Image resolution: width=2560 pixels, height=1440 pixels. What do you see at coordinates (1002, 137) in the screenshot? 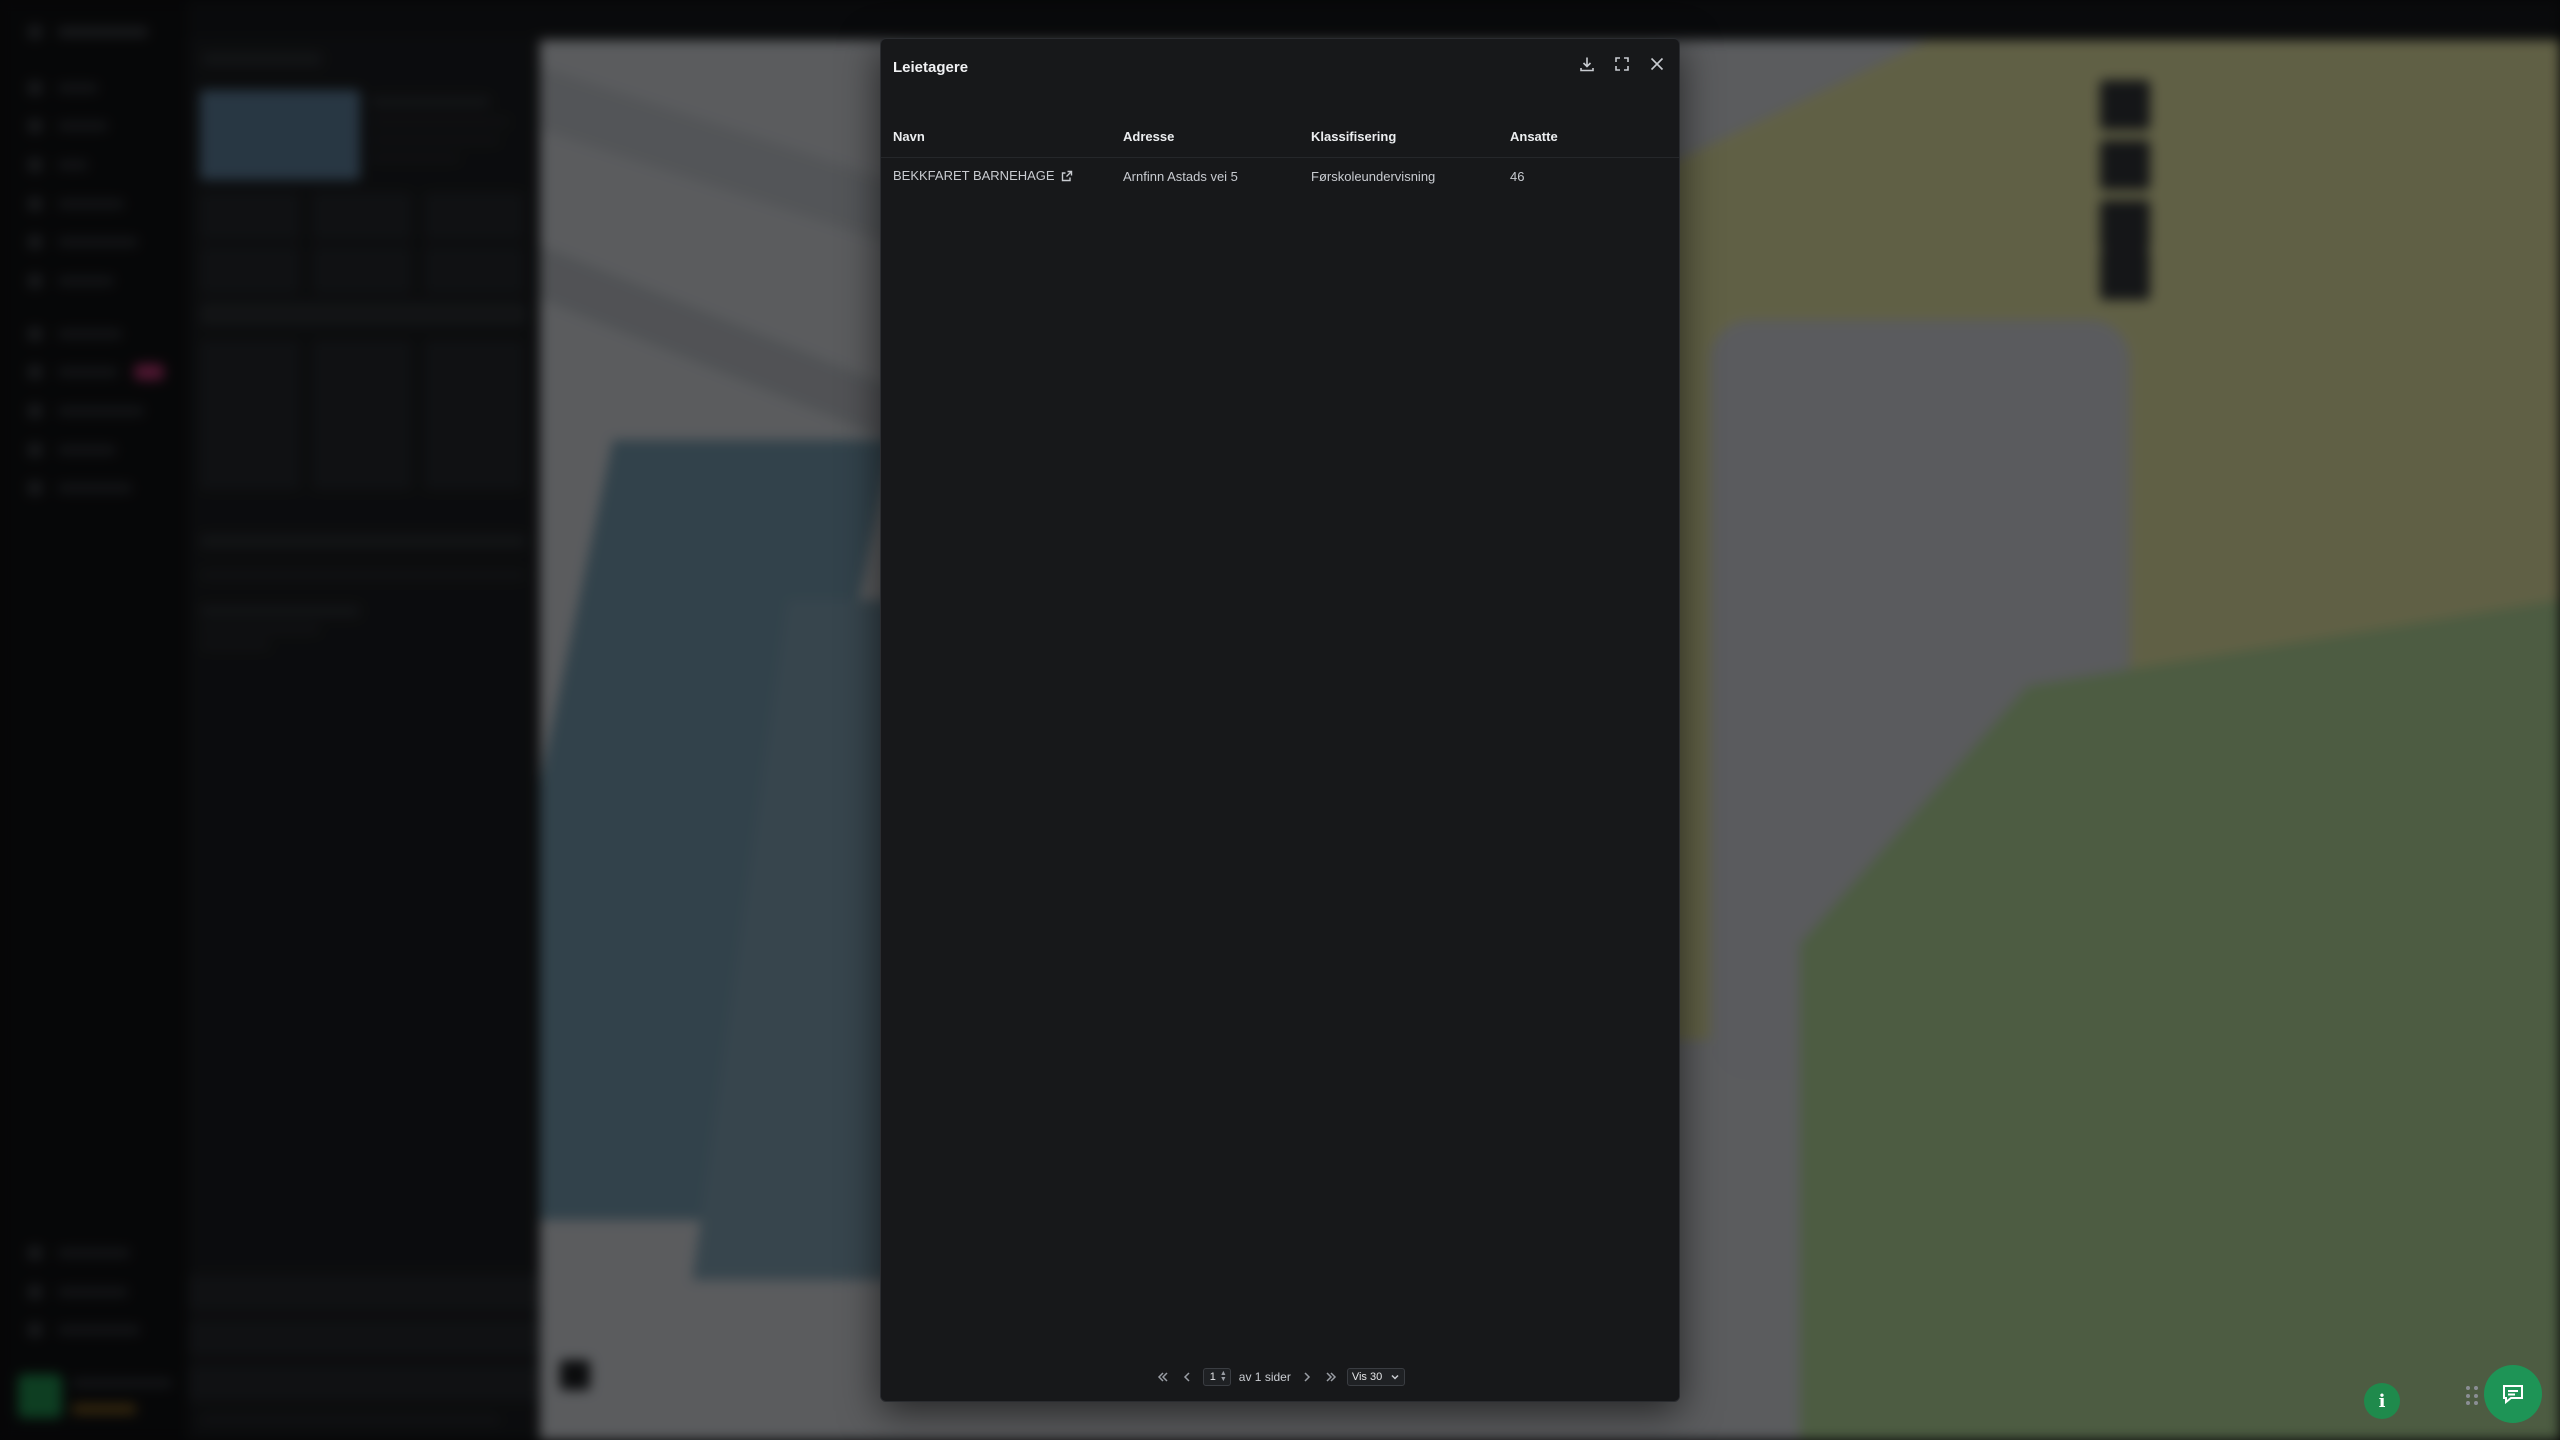
I see `column-header-name: Navn` at bounding box center [1002, 137].